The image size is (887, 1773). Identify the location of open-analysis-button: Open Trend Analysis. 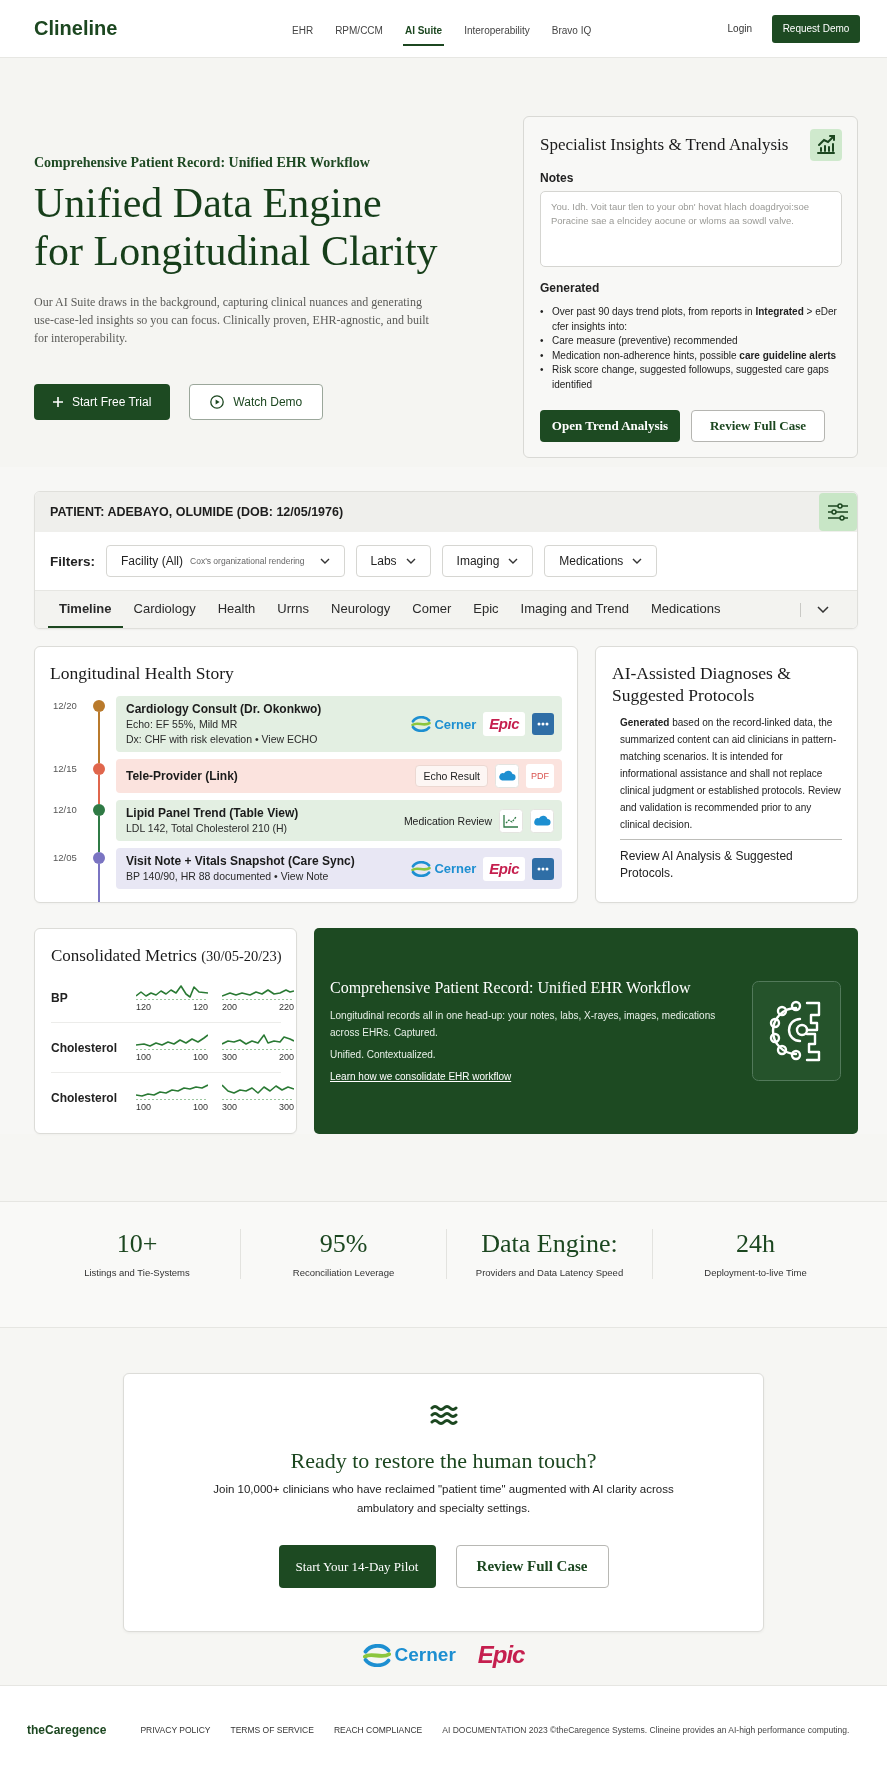
(610, 426).